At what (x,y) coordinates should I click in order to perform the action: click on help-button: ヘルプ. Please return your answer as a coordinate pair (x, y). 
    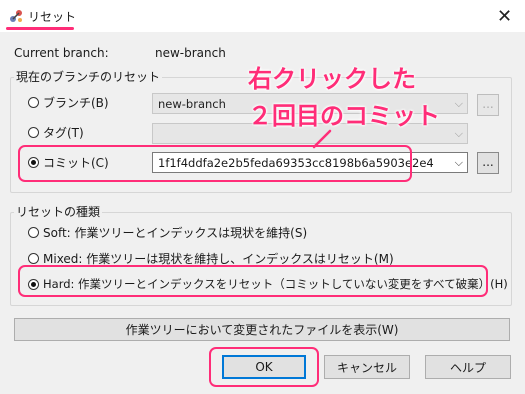
    Looking at the image, I should click on (468, 367).